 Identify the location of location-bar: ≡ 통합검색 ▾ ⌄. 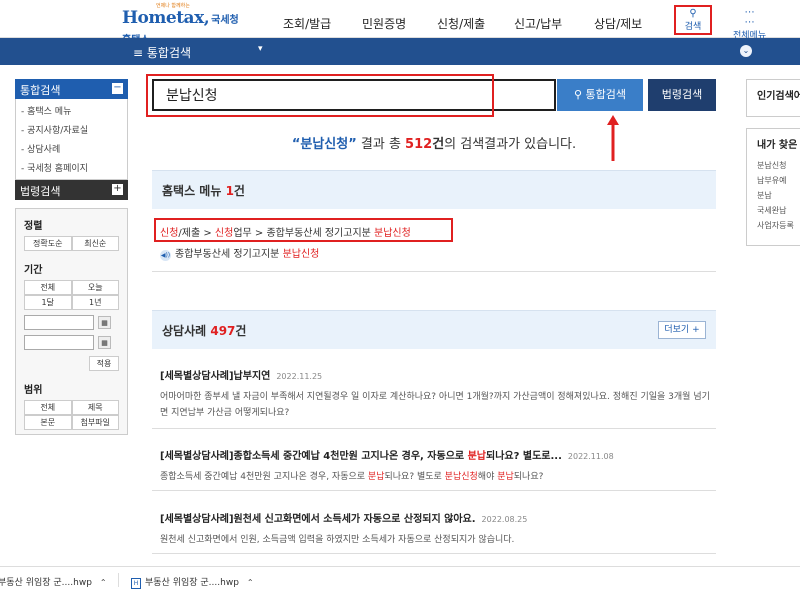
(400, 51).